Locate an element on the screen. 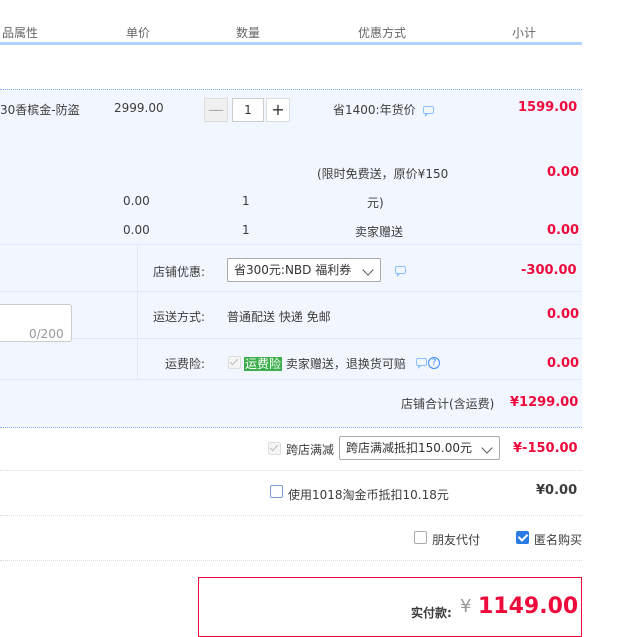 Image resolution: width=626 pixels, height=637 pixels. friend-pay-checkbox is located at coordinates (420, 537).